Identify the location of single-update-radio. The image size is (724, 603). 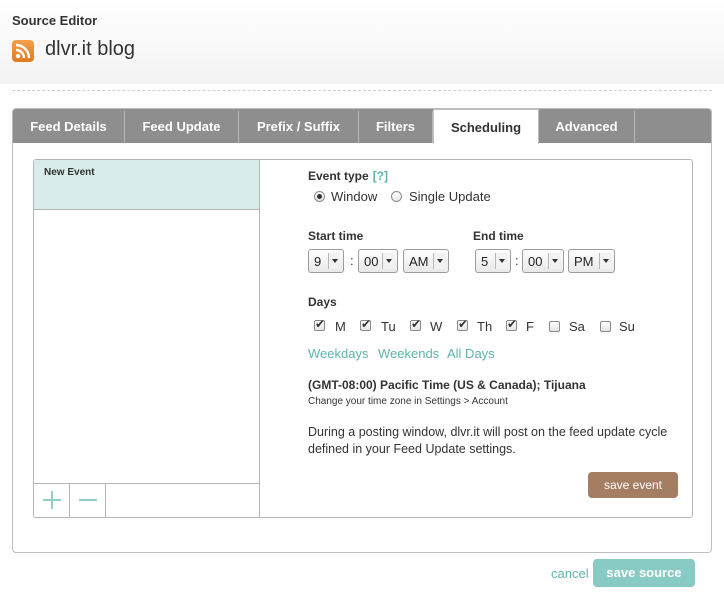
(396, 196).